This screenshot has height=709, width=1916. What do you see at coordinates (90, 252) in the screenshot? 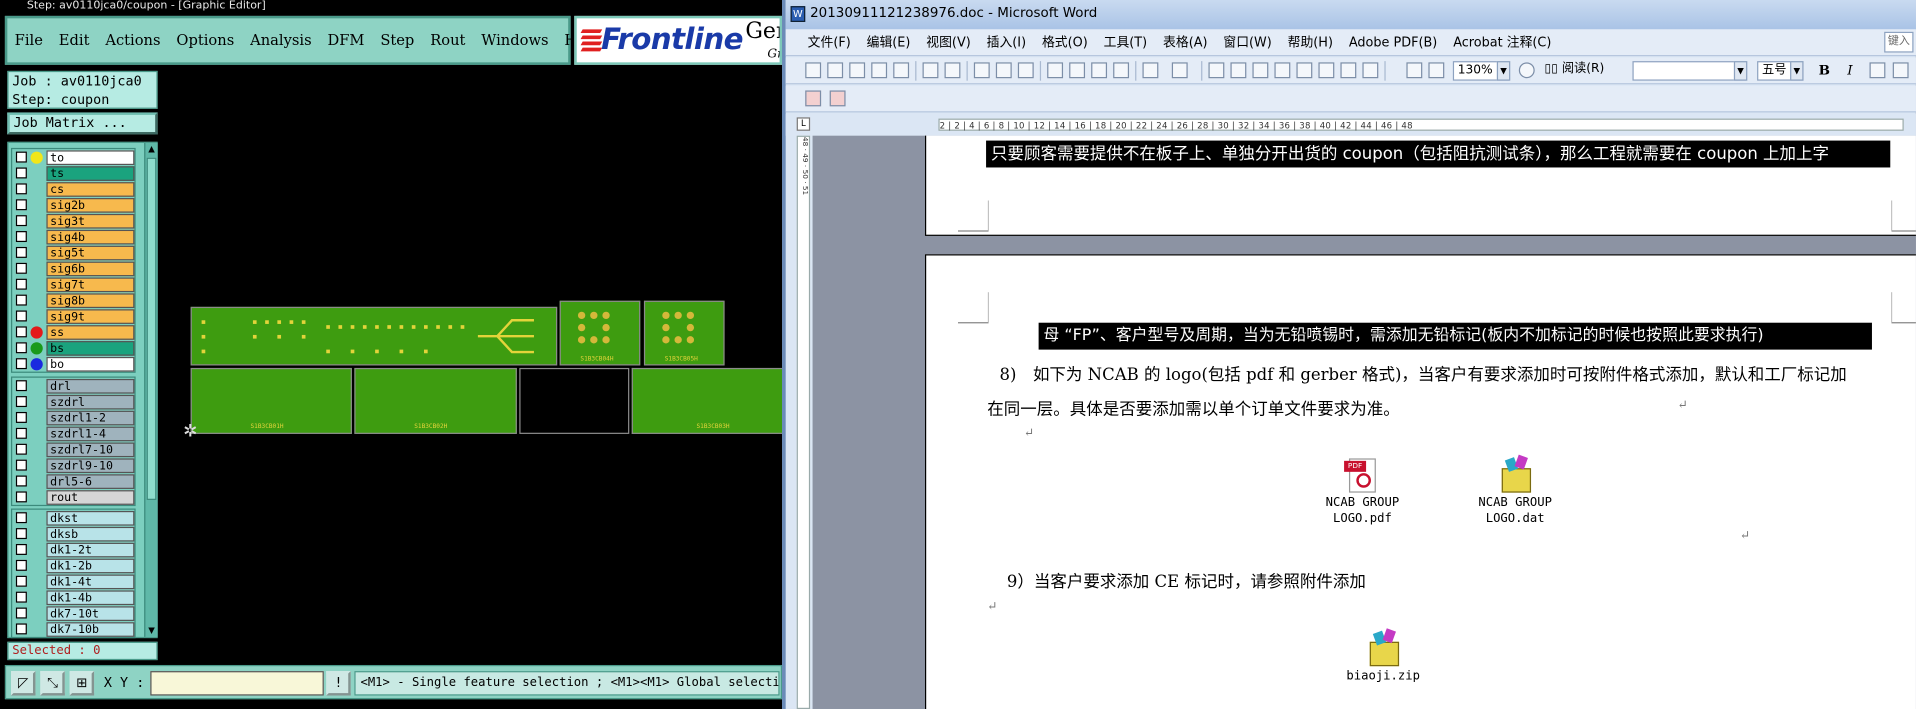
I see `layer-name: sig5t` at bounding box center [90, 252].